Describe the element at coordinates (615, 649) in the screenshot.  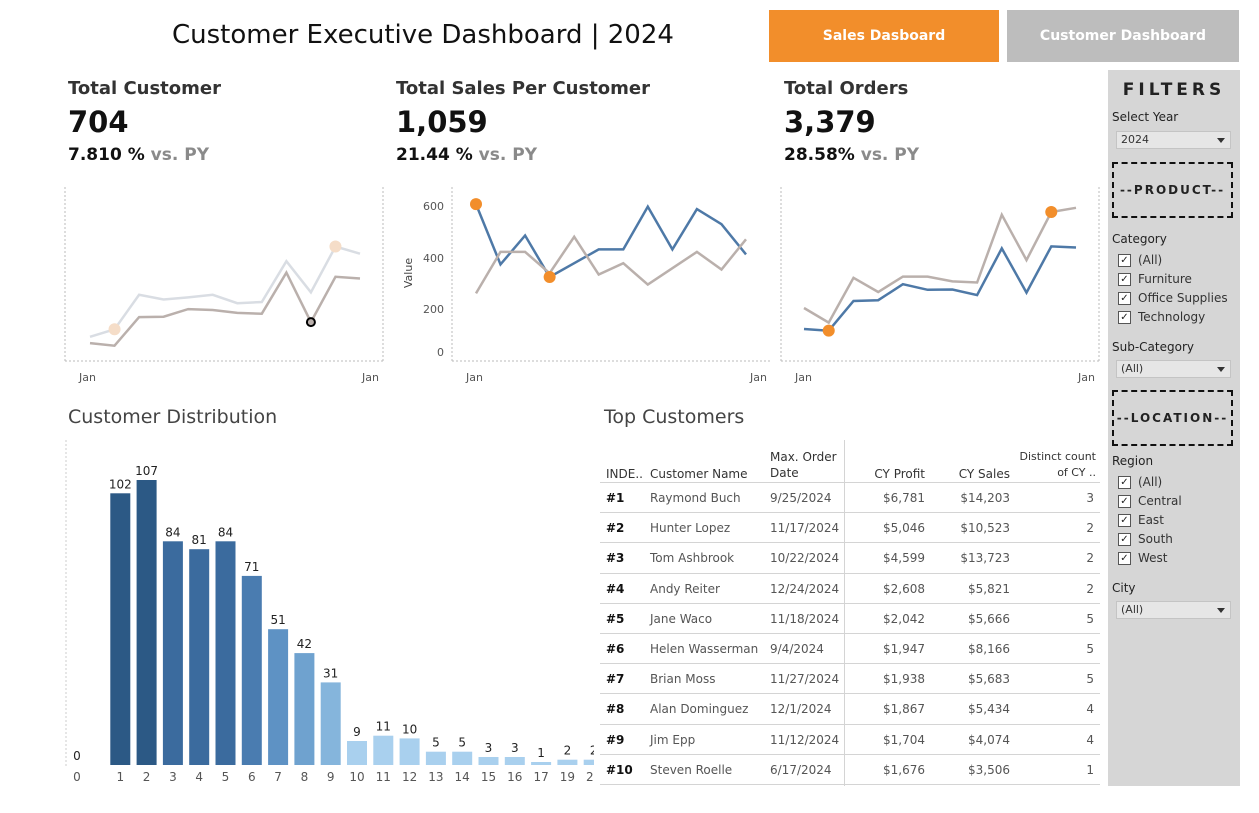
I see `cell-index: #6` at that location.